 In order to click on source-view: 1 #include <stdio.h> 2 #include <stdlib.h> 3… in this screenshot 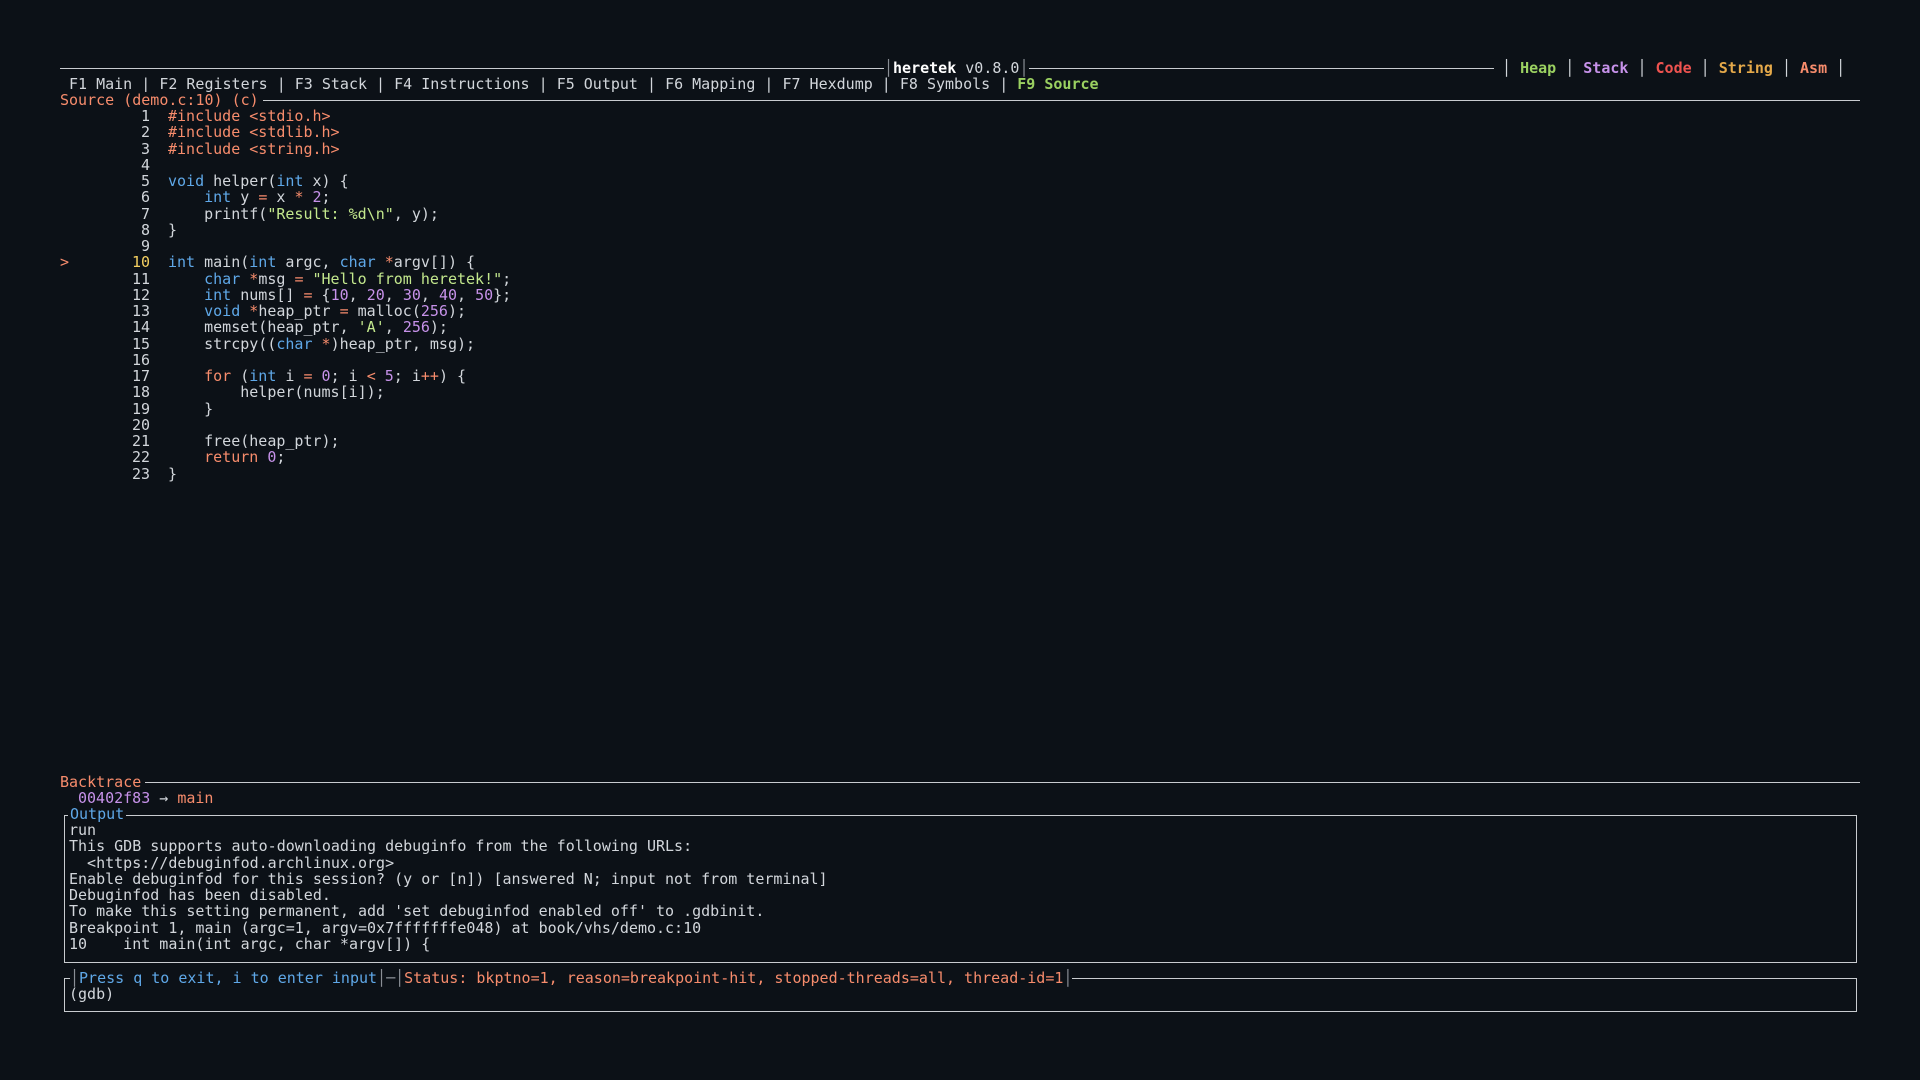, I will do `click(285, 295)`.